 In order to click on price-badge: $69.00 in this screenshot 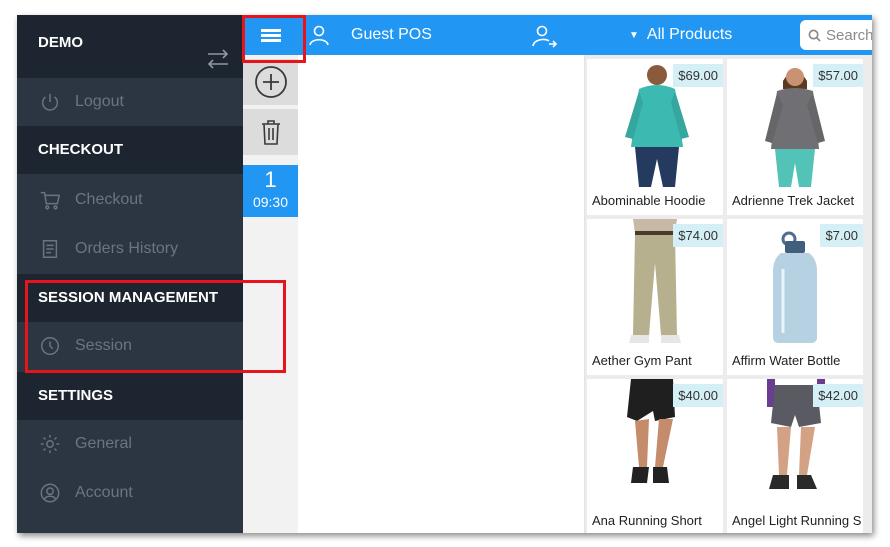, I will do `click(698, 75)`.